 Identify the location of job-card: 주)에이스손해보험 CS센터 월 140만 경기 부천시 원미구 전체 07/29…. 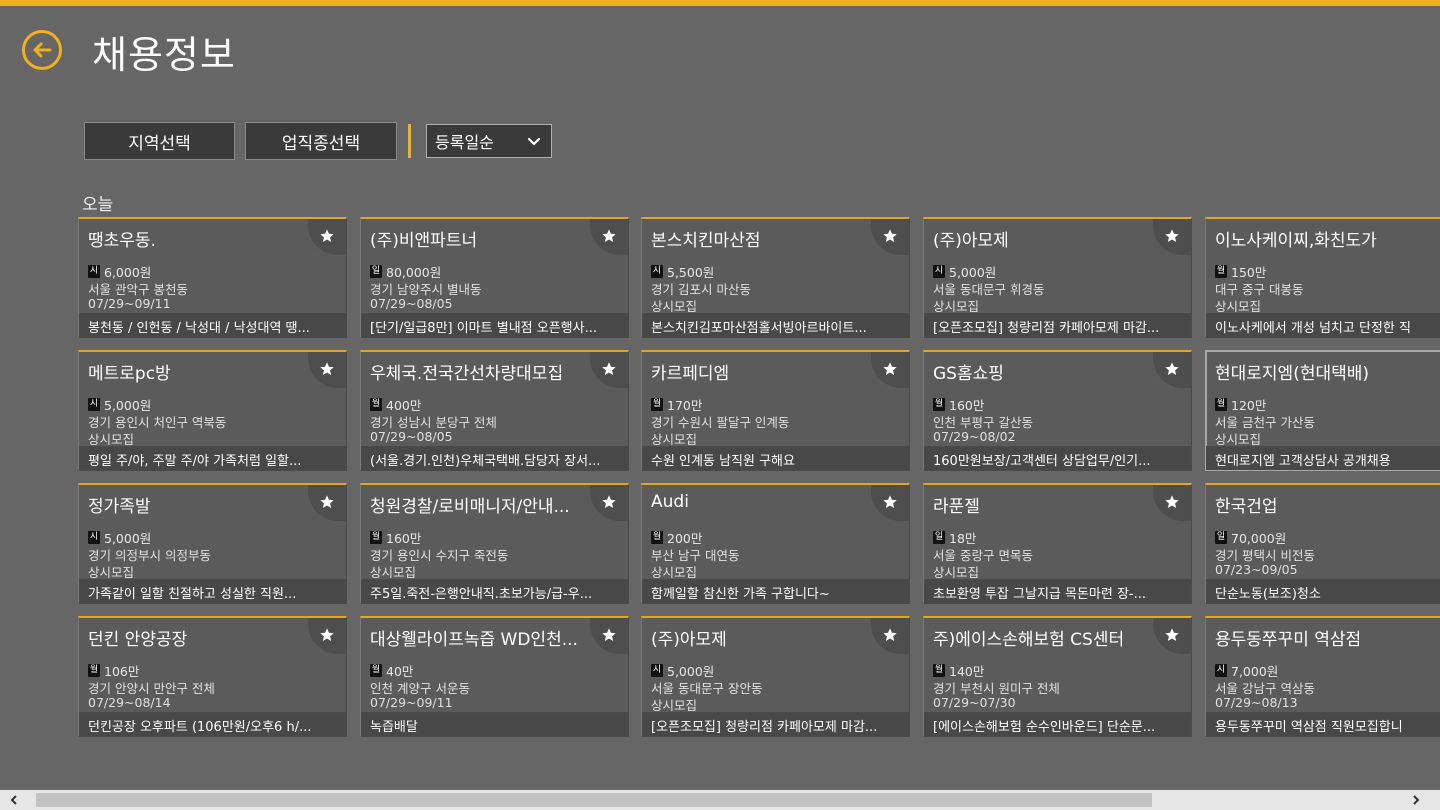
(1057, 676).